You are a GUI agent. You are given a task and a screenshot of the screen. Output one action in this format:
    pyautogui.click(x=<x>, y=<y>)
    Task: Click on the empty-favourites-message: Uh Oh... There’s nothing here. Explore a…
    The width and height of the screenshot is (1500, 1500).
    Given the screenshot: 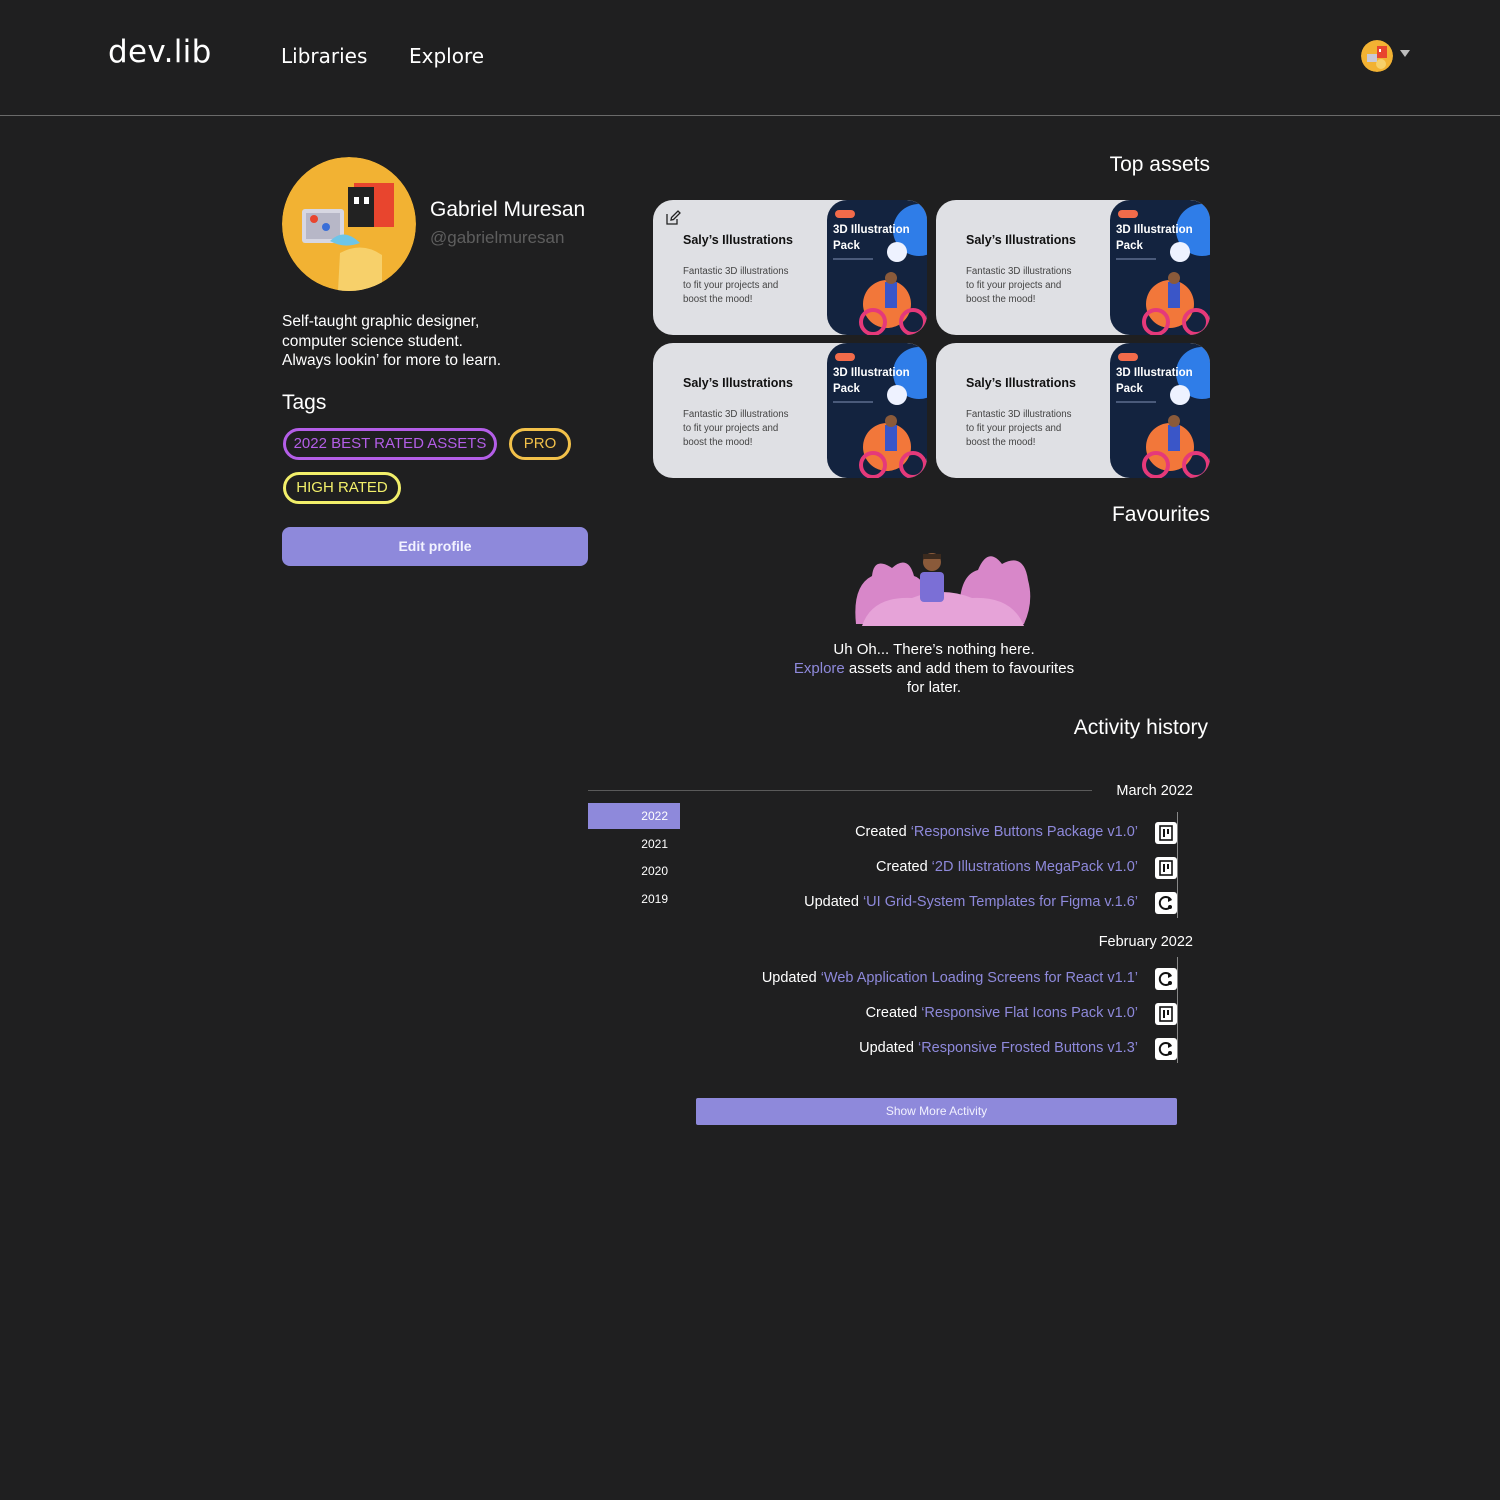 What is the action you would take?
    pyautogui.click(x=934, y=668)
    